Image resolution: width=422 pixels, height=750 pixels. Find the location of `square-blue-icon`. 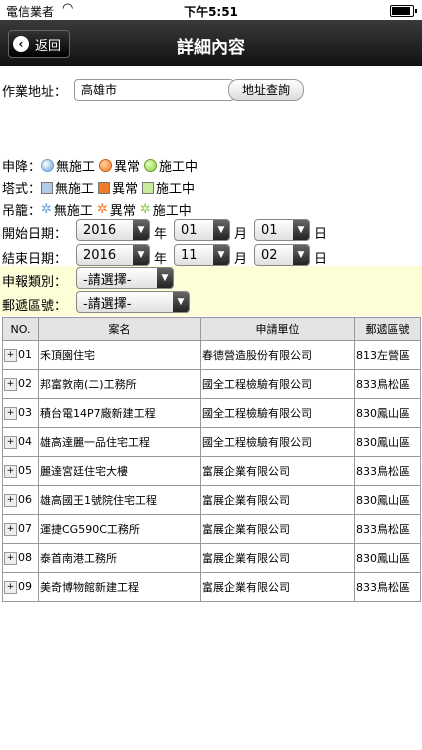

square-blue-icon is located at coordinates (47, 187).